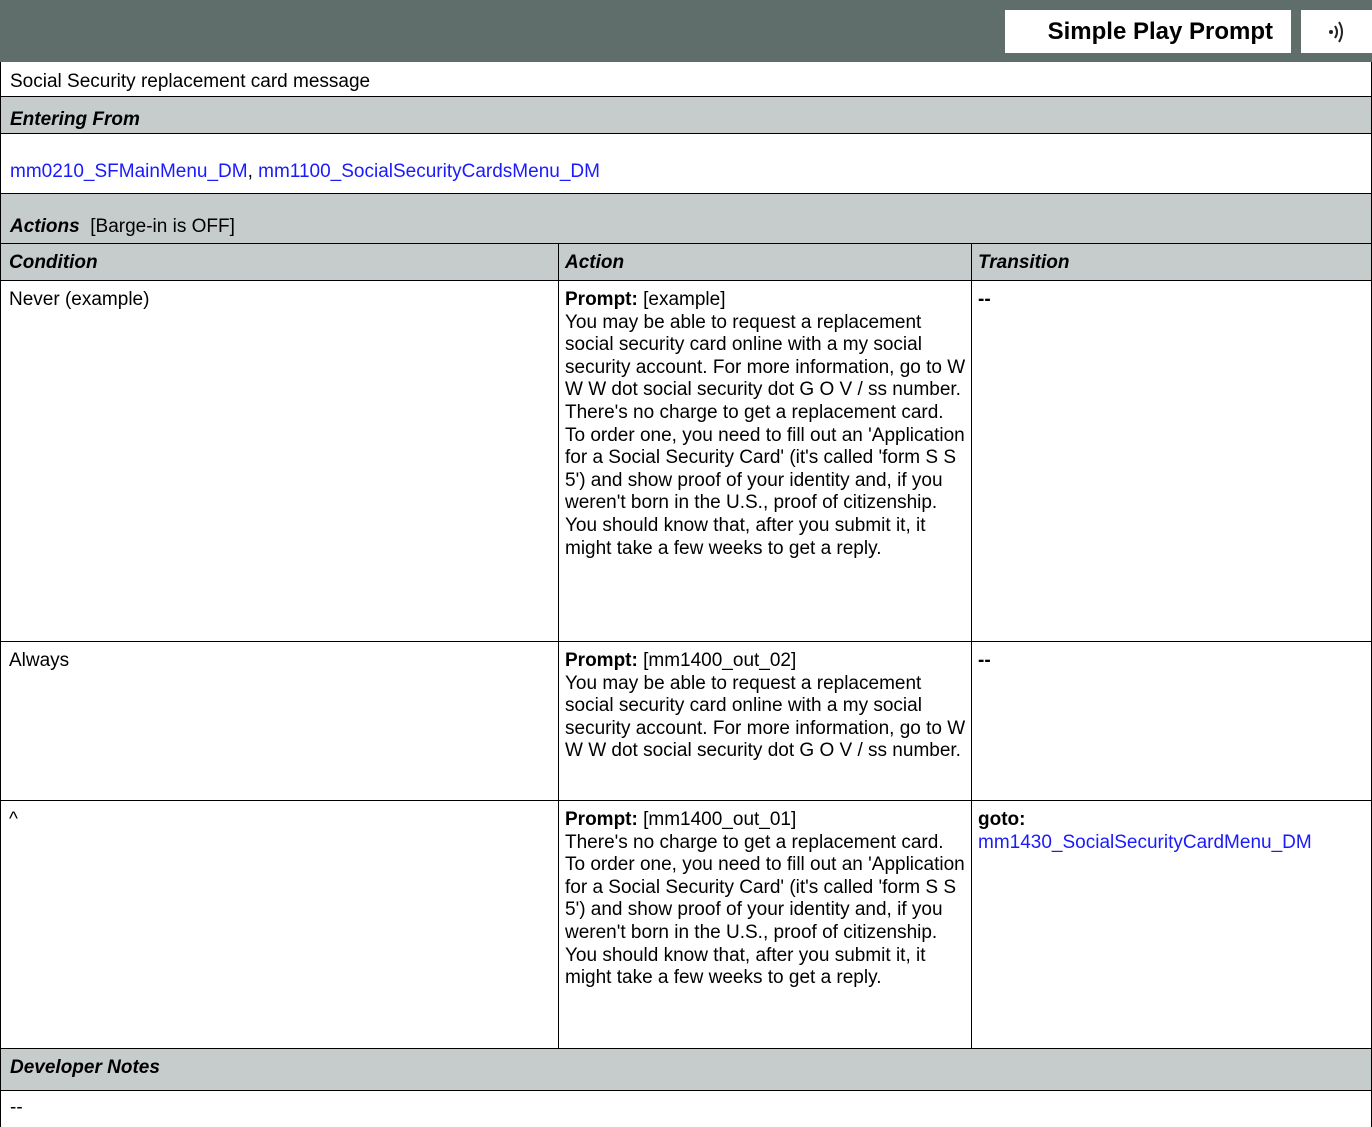 The height and width of the screenshot is (1127, 1372). What do you see at coordinates (429, 171) in the screenshot?
I see `link-mm1100: mm1100_SocialSecurityCardsMenu_DM` at bounding box center [429, 171].